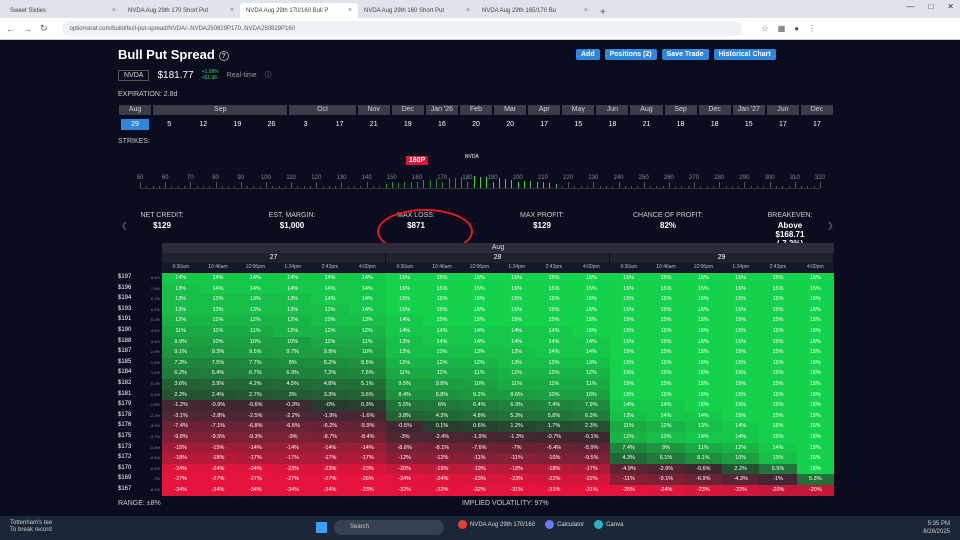 The image size is (960, 540). What do you see at coordinates (685, 54) in the screenshot?
I see `toolbar-button: Save Trade` at bounding box center [685, 54].